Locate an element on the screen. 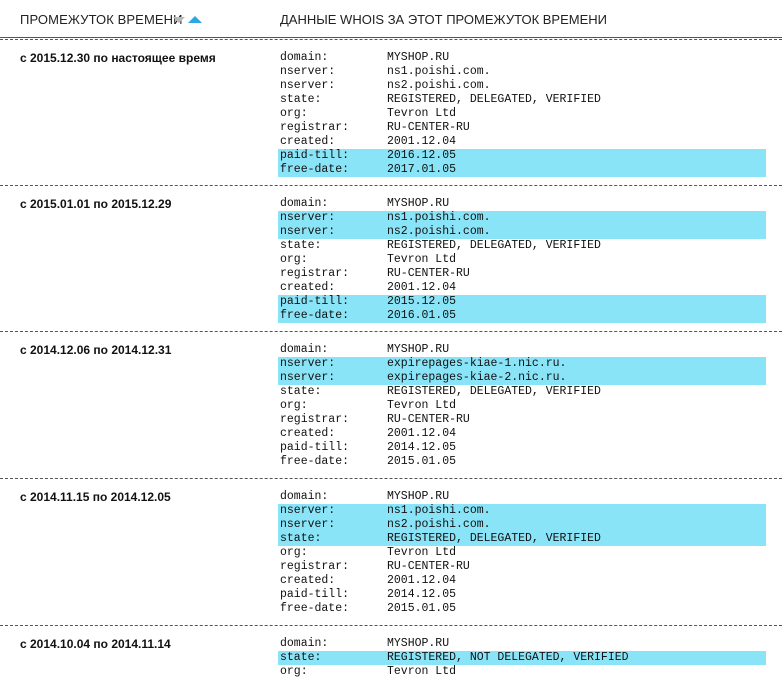 The width and height of the screenshot is (782, 681). whois-line-changed: nserver: expirepages-kiae-1.nic.ru. is located at coordinates (522, 364).